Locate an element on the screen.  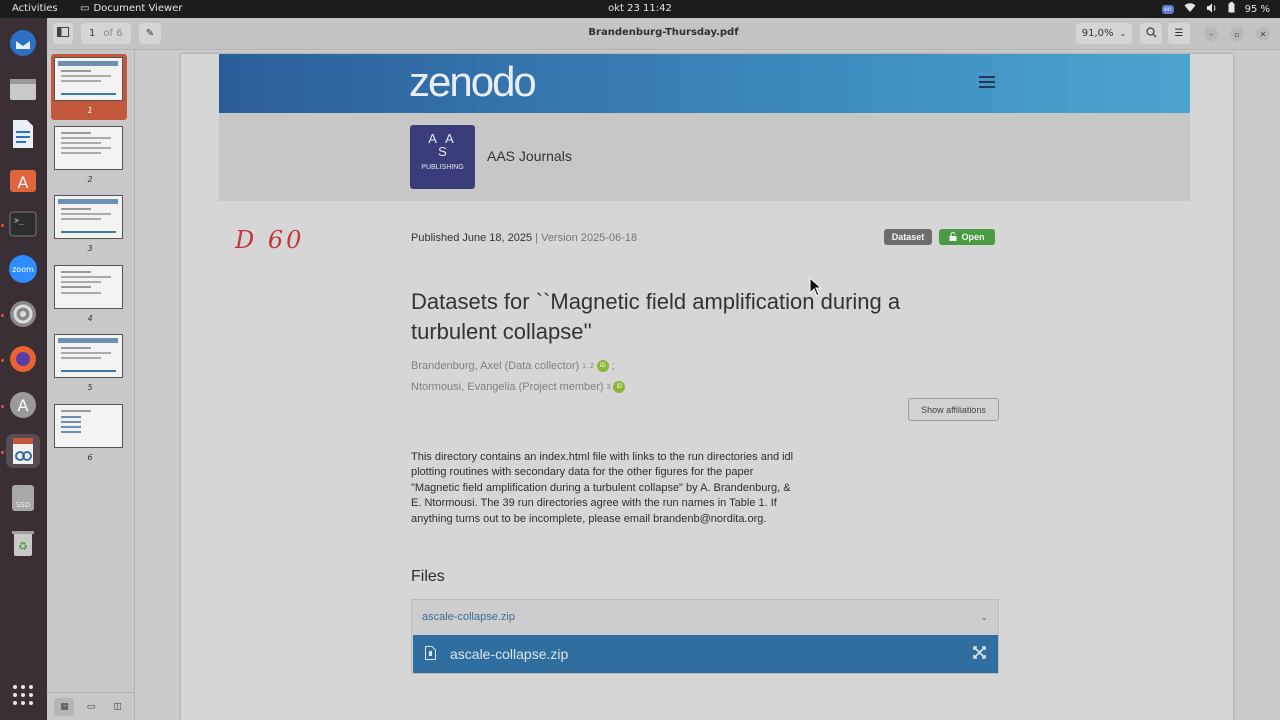
thumbnail-label: 2 is located at coordinates (90, 179).